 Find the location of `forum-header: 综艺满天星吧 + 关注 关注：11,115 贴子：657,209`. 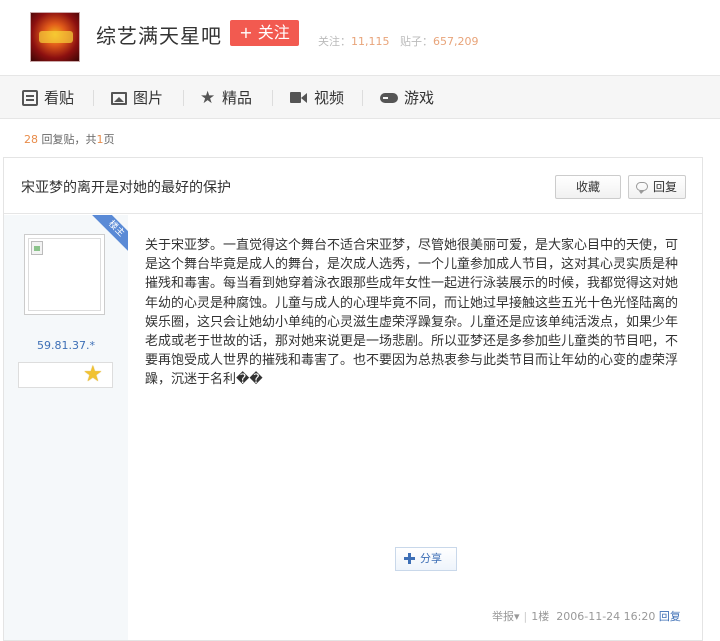

forum-header: 综艺满天星吧 + 关注 关注：11,115 贴子：657,209 is located at coordinates (360, 37).